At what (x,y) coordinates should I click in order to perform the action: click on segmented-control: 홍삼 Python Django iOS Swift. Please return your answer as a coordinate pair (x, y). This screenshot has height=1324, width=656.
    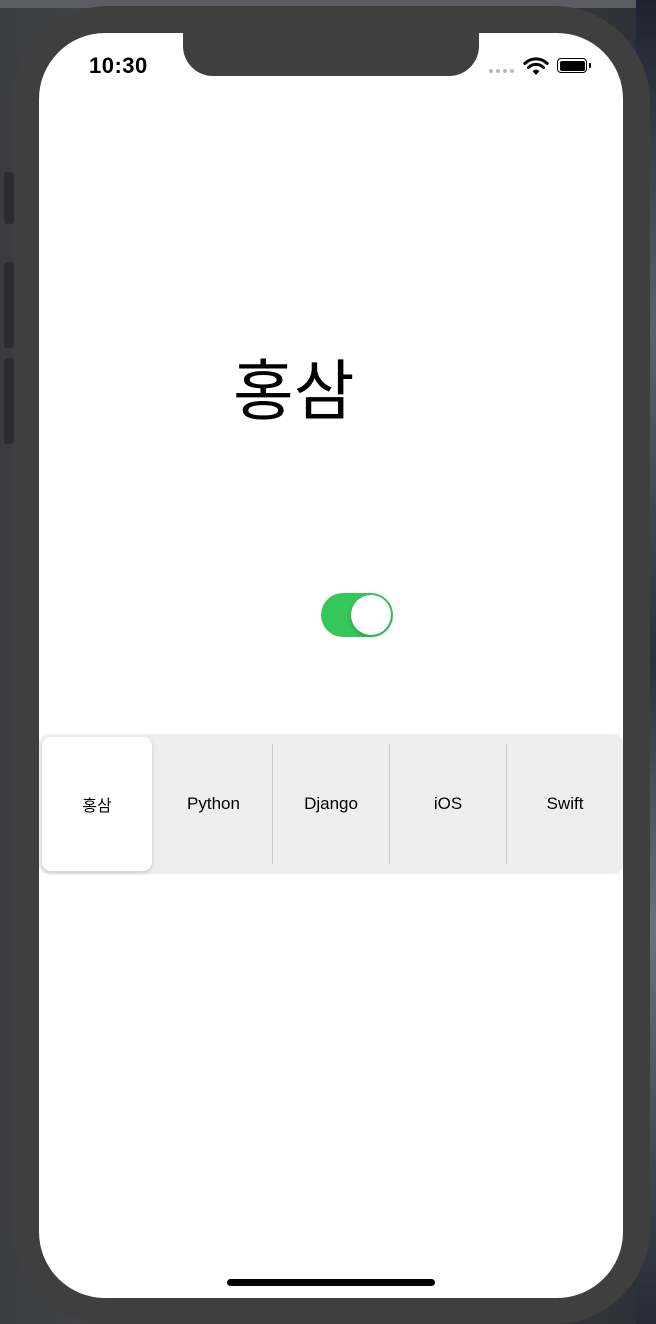
    Looking at the image, I should click on (331, 804).